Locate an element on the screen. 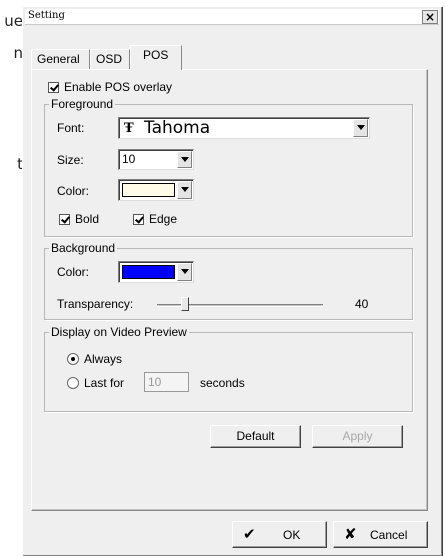  tab-label: General is located at coordinates (58, 59).